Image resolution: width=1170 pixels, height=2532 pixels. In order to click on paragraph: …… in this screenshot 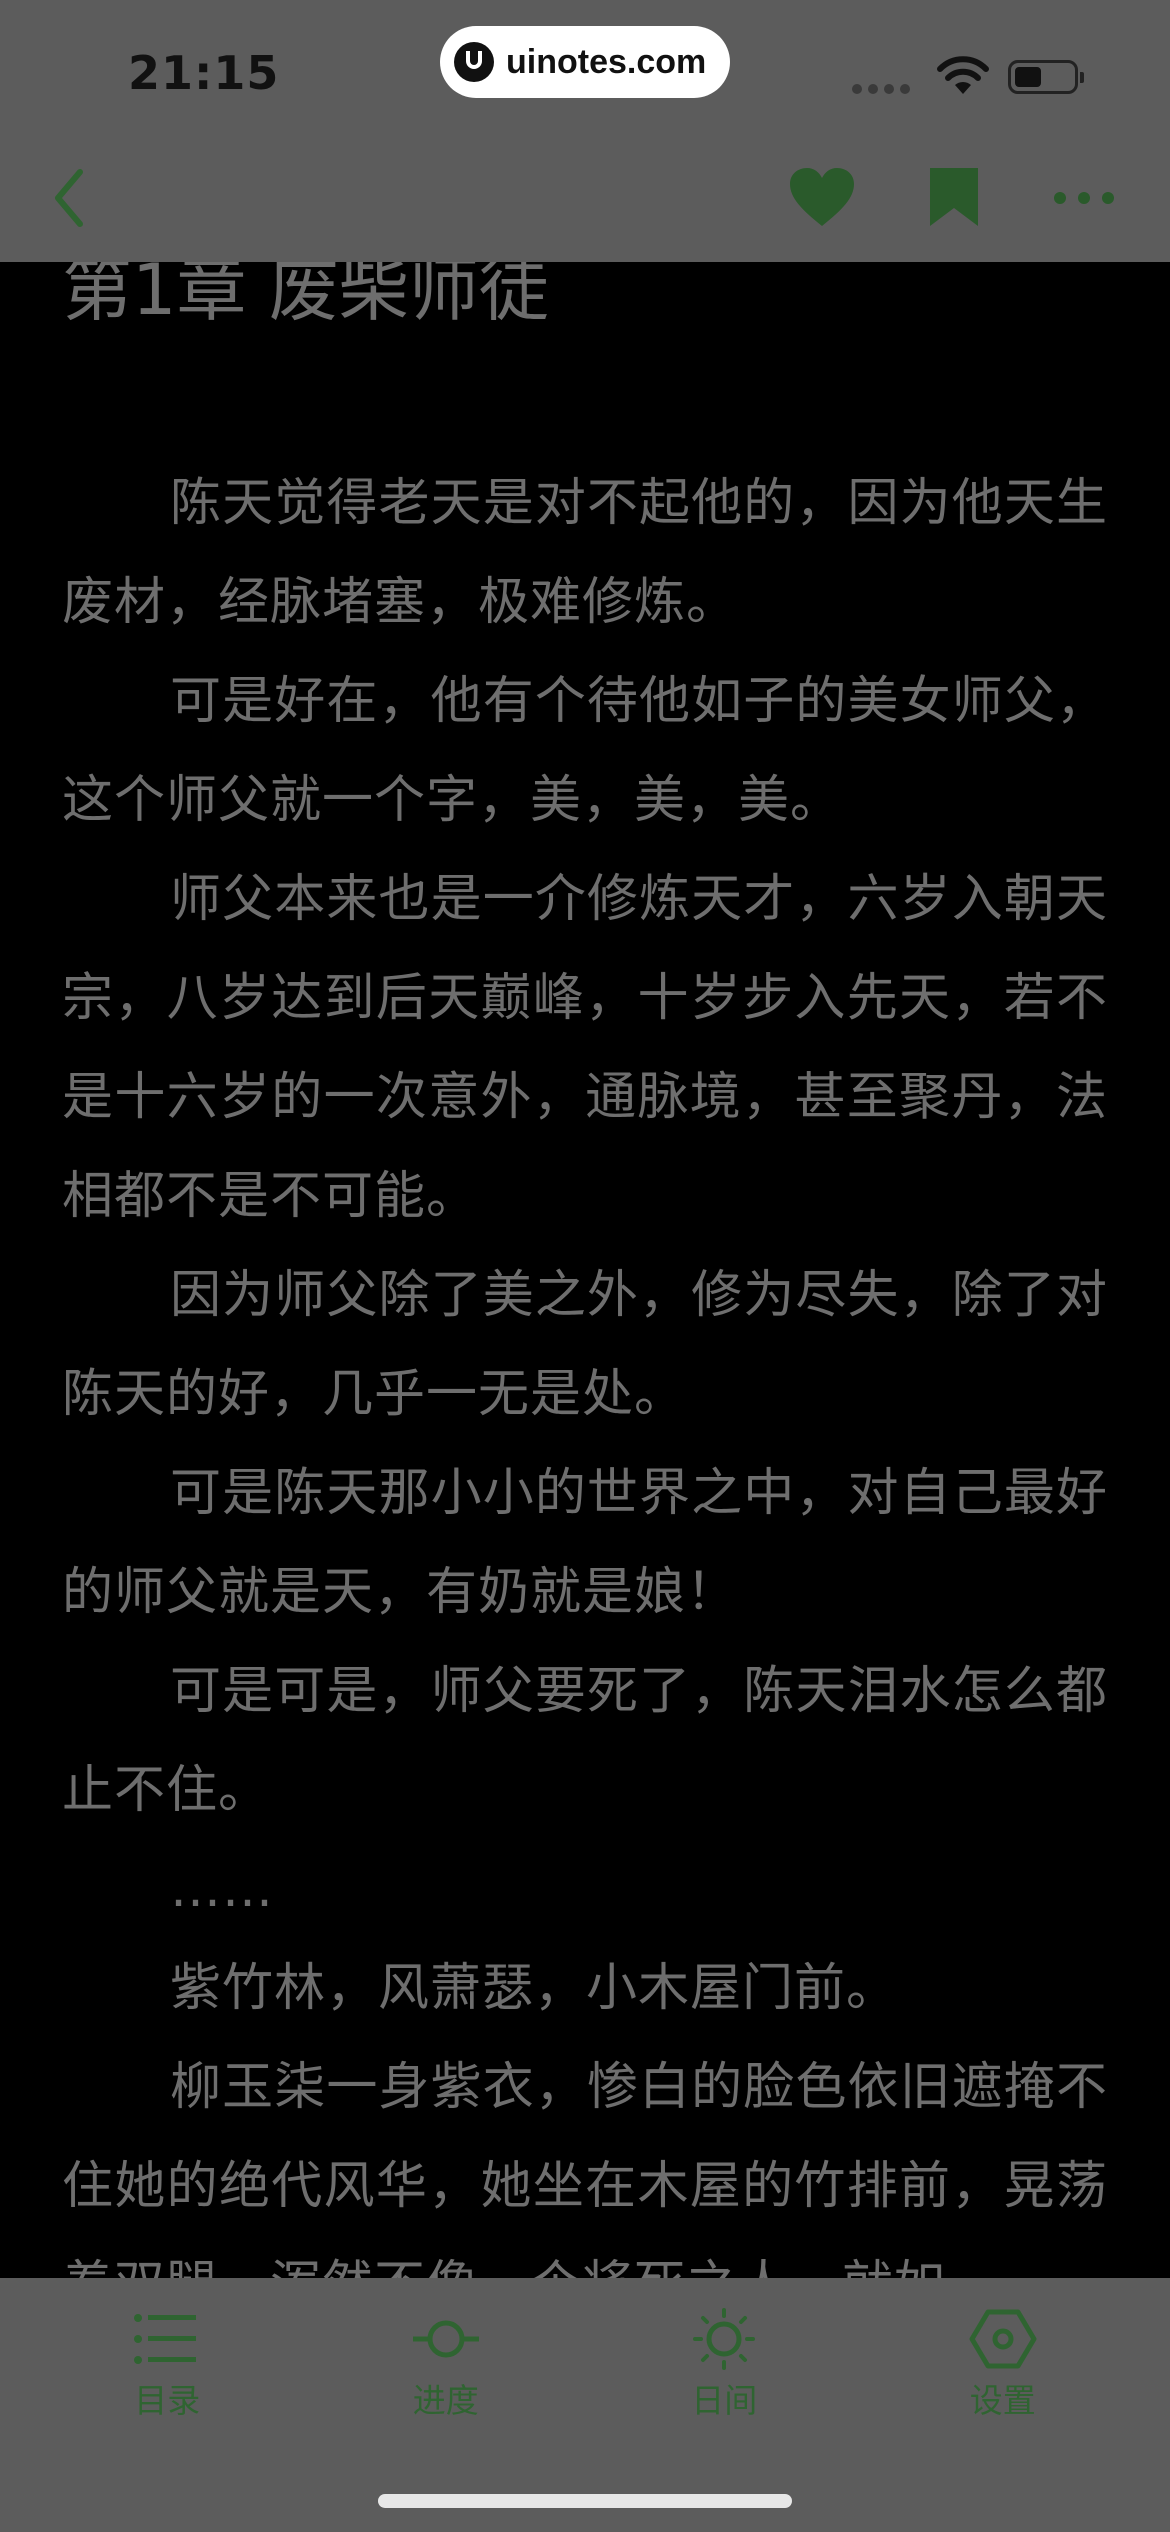, I will do `click(222, 1889)`.